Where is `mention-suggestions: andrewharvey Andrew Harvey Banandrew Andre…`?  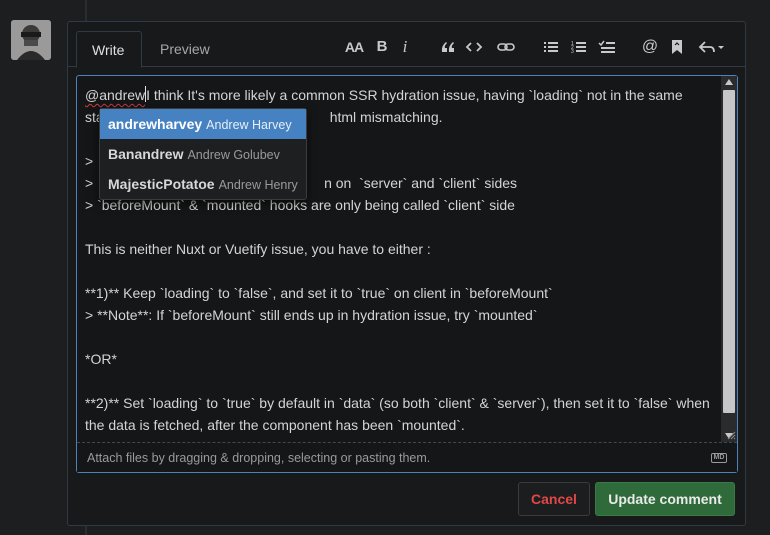 mention-suggestions: andrewharvey Andrew Harvey Banandrew Andre… is located at coordinates (203, 154).